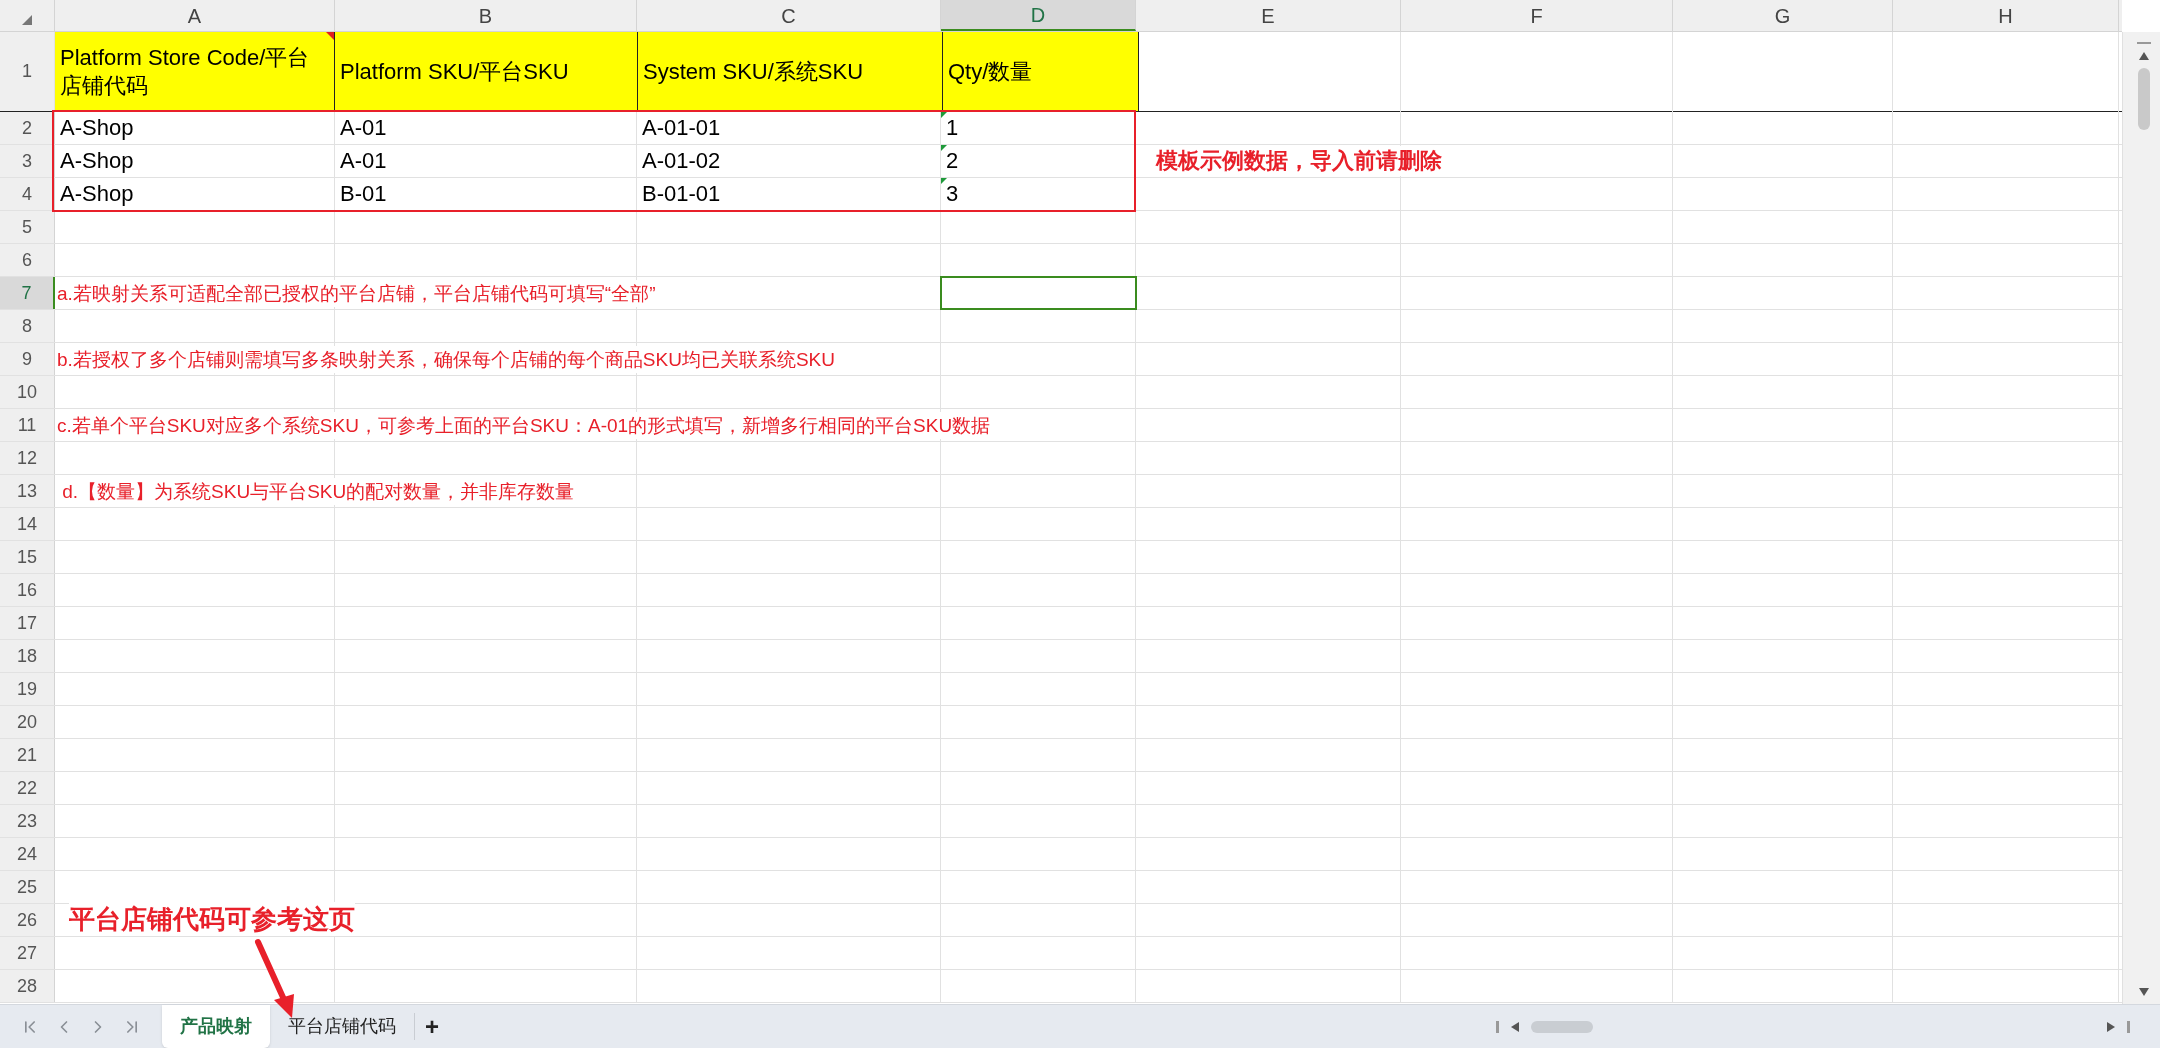 This screenshot has width=2160, height=1048. What do you see at coordinates (27, 20) in the screenshot?
I see `select-all-icon` at bounding box center [27, 20].